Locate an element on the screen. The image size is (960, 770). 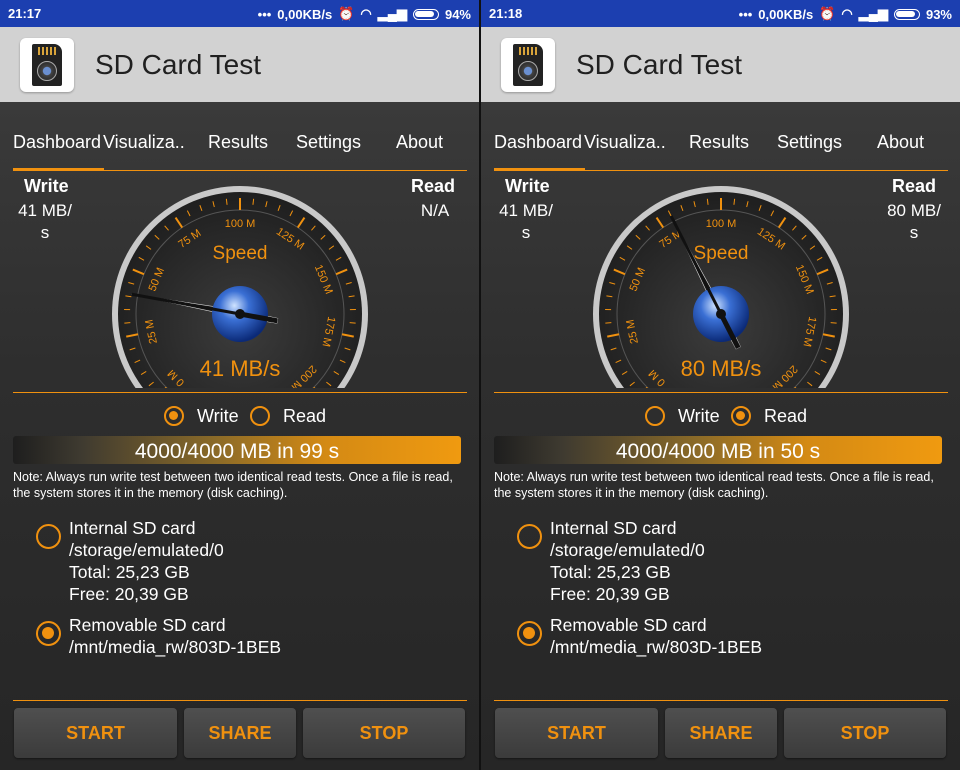
progress-text: 4000/4000 MB in 50 s is located at coordinates (718, 451).